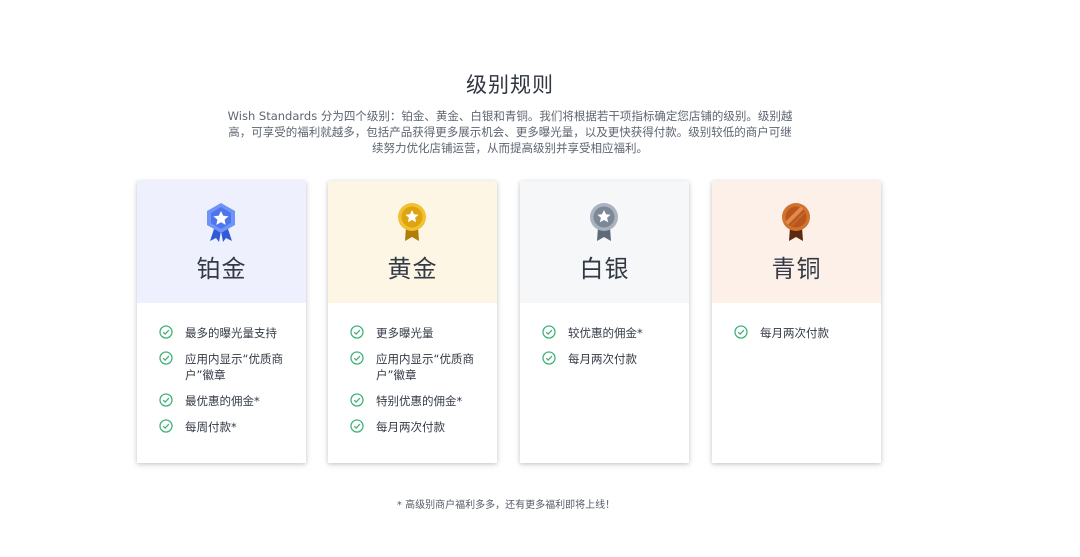 The width and height of the screenshot is (1080, 557). Describe the element at coordinates (211, 427) in the screenshot. I see `benefit-text: 每周付款*` at that location.